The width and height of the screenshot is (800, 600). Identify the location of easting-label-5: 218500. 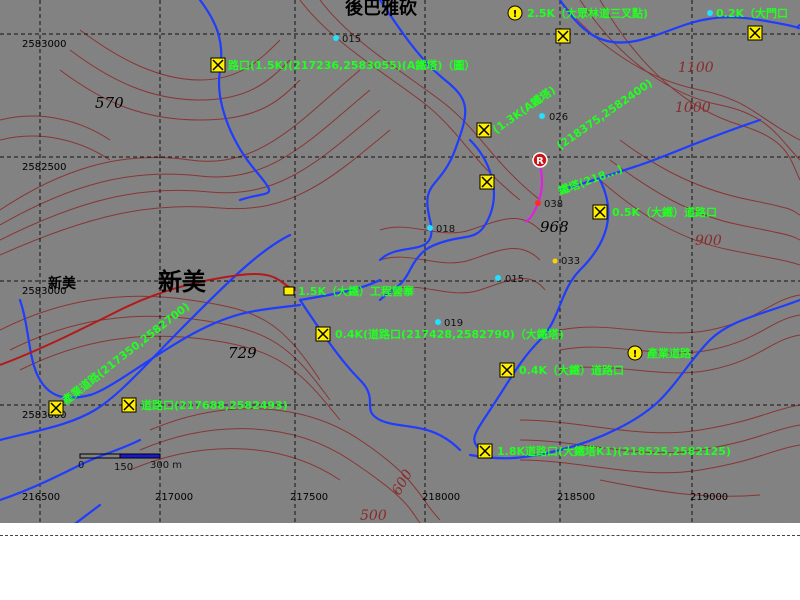
(576, 497).